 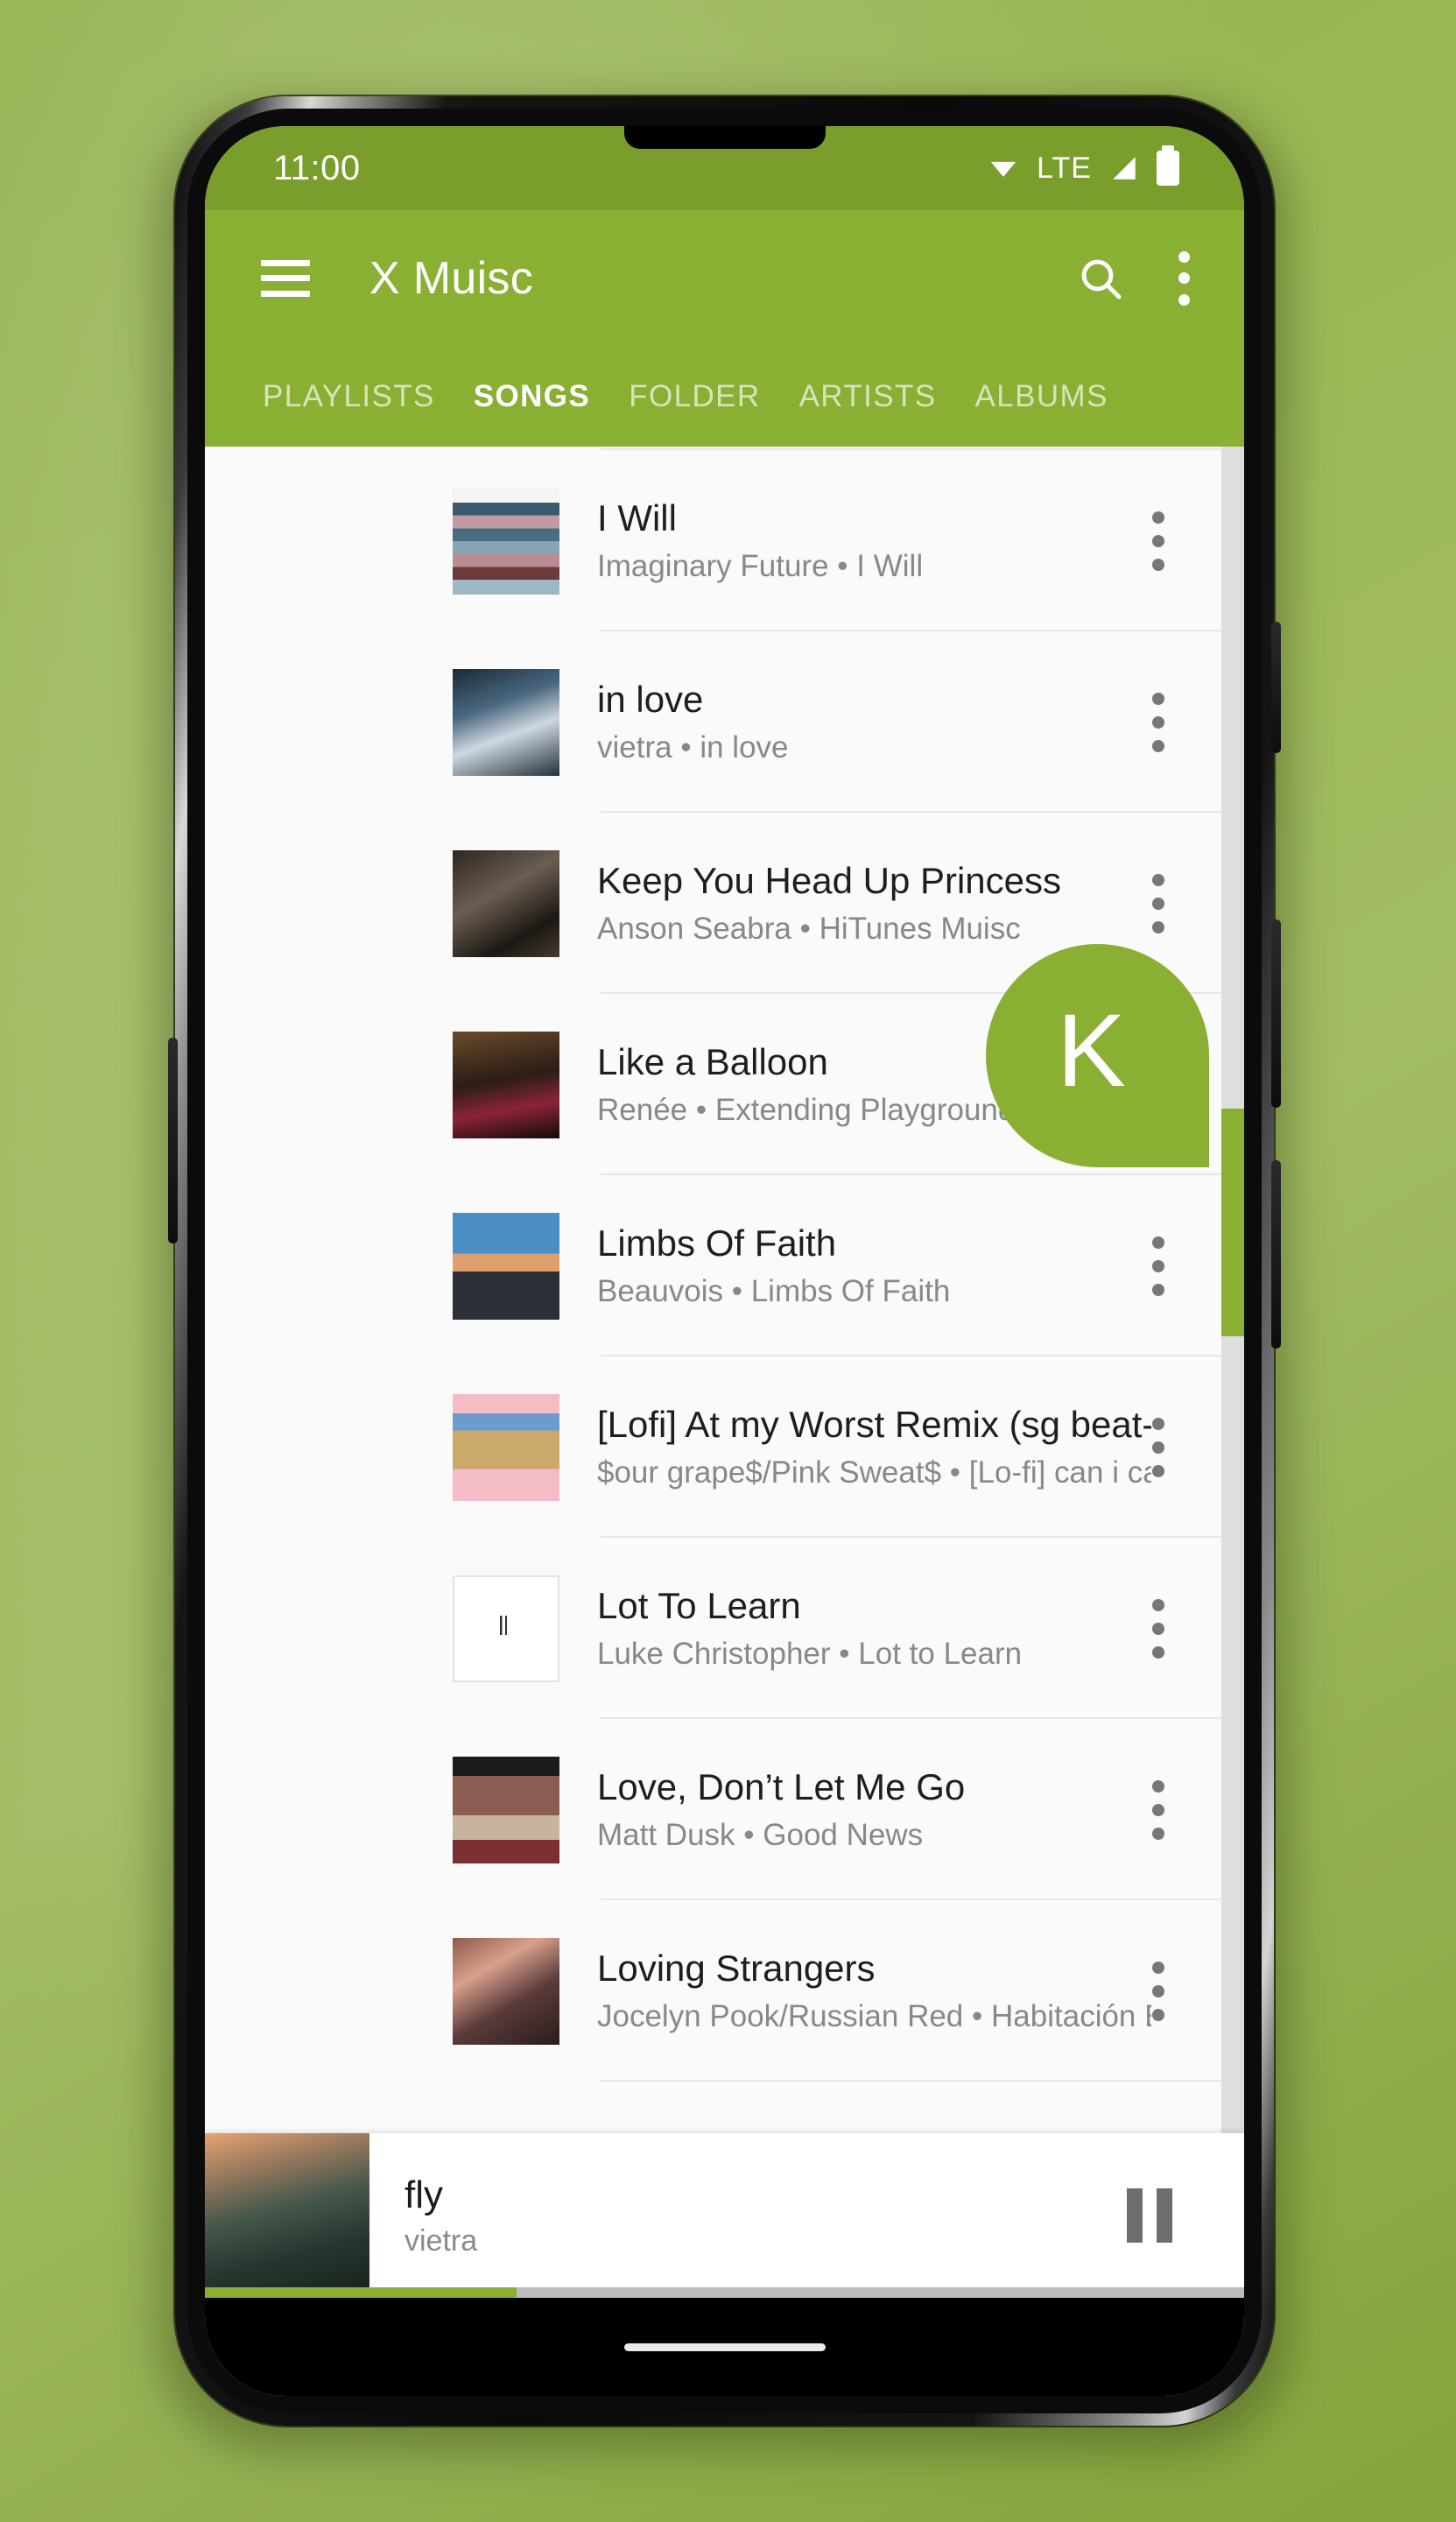 I want to click on song-subtitle: Beauvois • Limbs Of Faith, so click(x=874, y=1291).